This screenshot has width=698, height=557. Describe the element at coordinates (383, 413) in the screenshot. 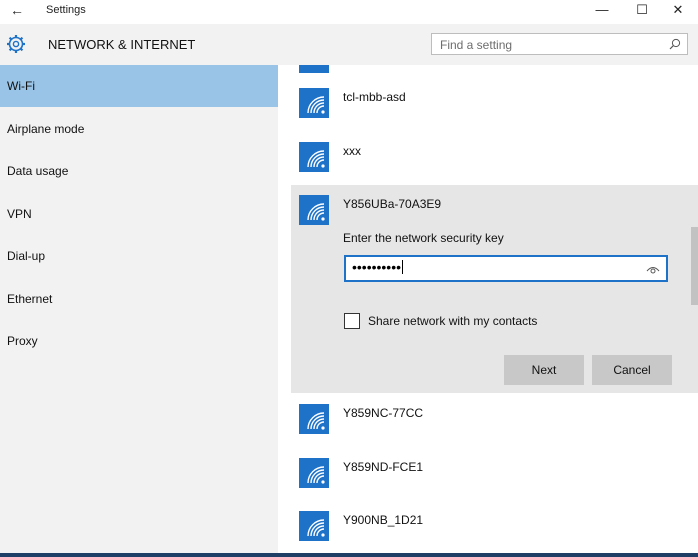

I see `network-name: Y859NC-77CC` at that location.